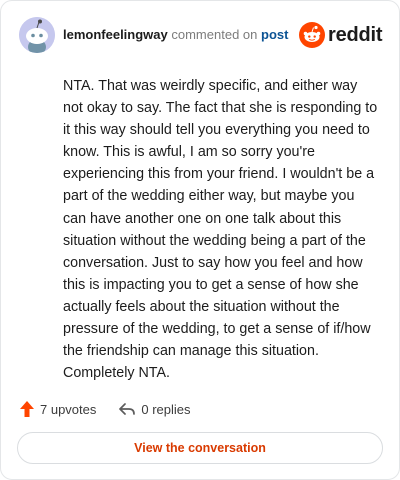  I want to click on comment-header: lemonfeelingway commented on post reddit, so click(202, 35).